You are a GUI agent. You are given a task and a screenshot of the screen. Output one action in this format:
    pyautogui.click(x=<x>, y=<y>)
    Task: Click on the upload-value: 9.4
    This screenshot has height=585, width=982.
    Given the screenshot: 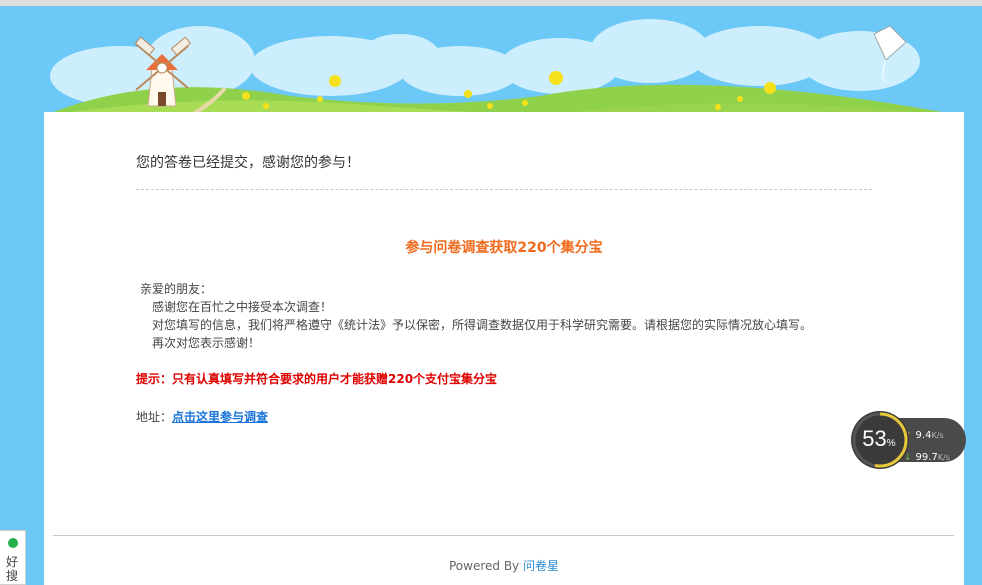 What is the action you would take?
    pyautogui.click(x=923, y=435)
    